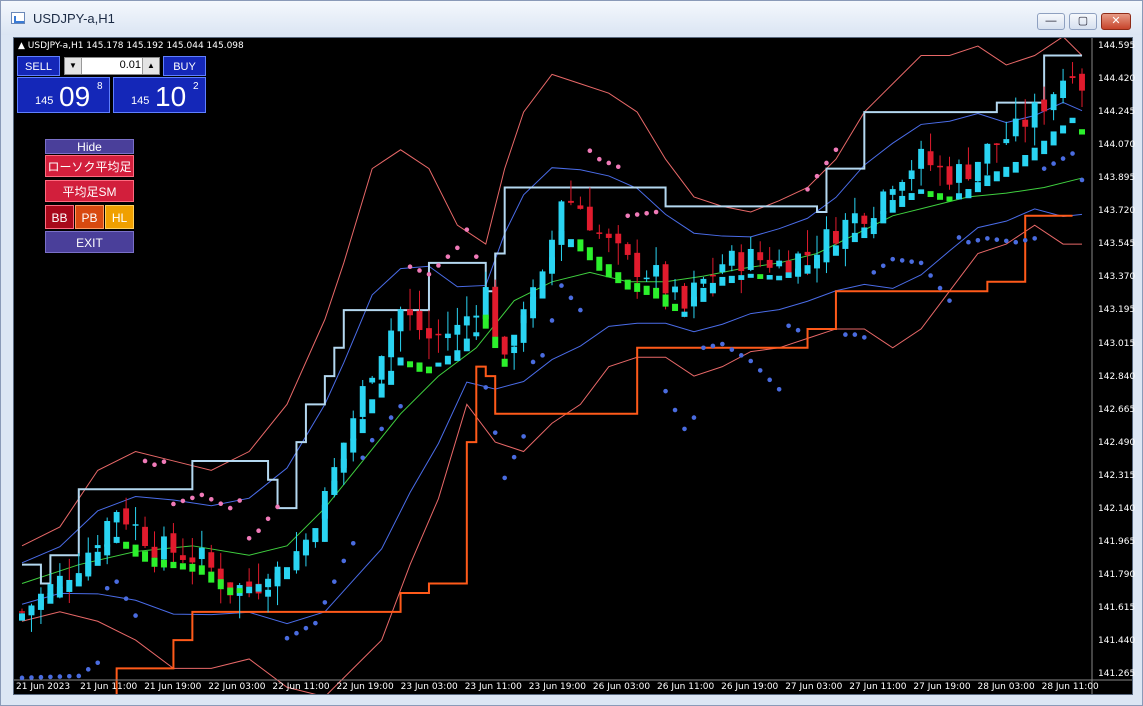 Image resolution: width=1143 pixels, height=706 pixels. I want to click on exit-button: EXIT, so click(89, 242).